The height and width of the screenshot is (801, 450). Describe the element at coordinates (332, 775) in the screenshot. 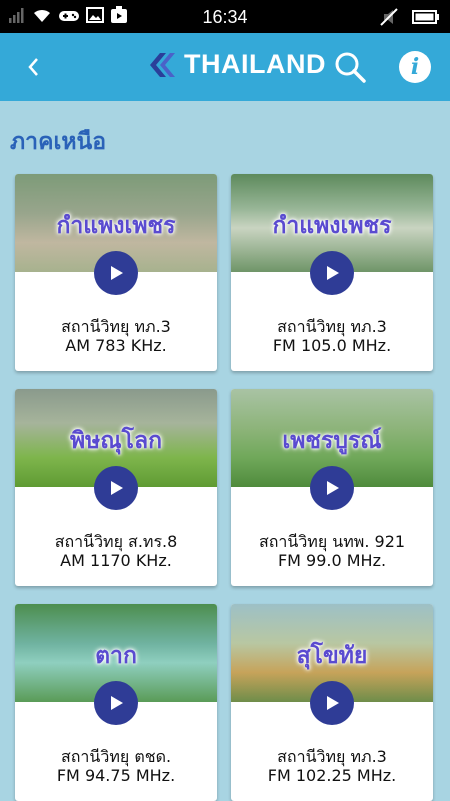

I see `card-frequency: FM 102.25 MHz.` at that location.